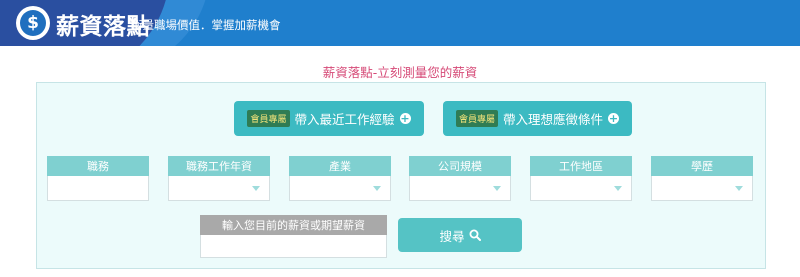  Describe the element at coordinates (475, 235) in the screenshot. I see `search-icon` at that location.